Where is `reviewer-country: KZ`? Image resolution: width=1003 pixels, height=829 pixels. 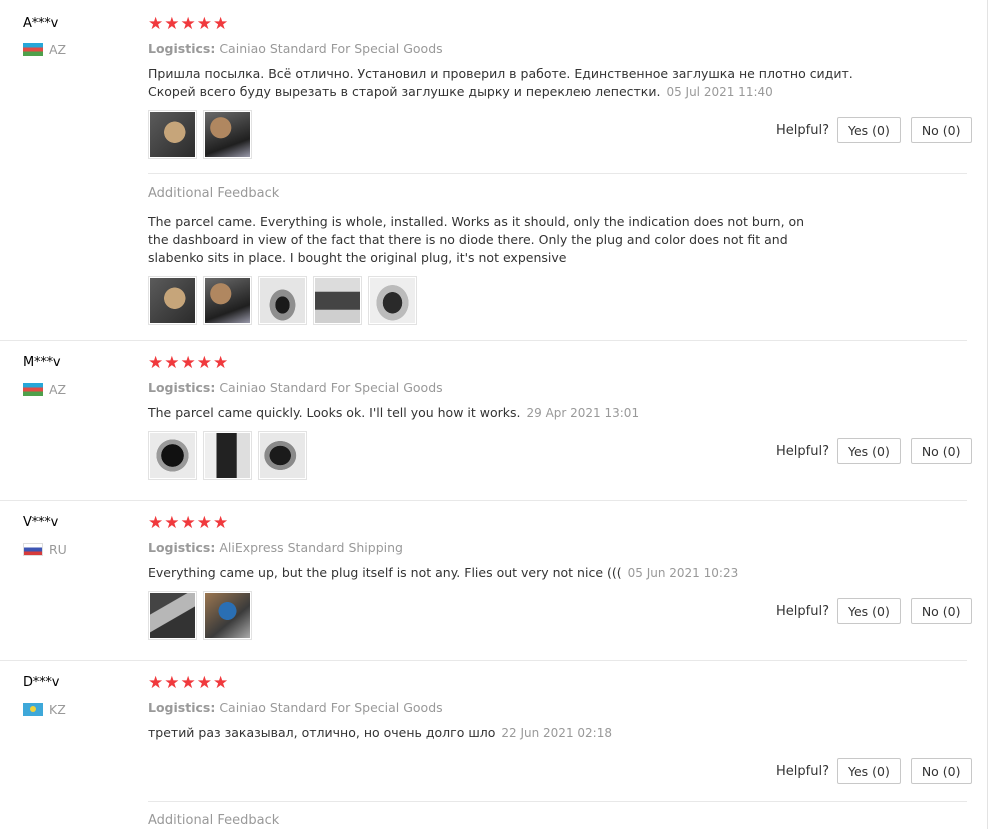 reviewer-country: KZ is located at coordinates (44, 709).